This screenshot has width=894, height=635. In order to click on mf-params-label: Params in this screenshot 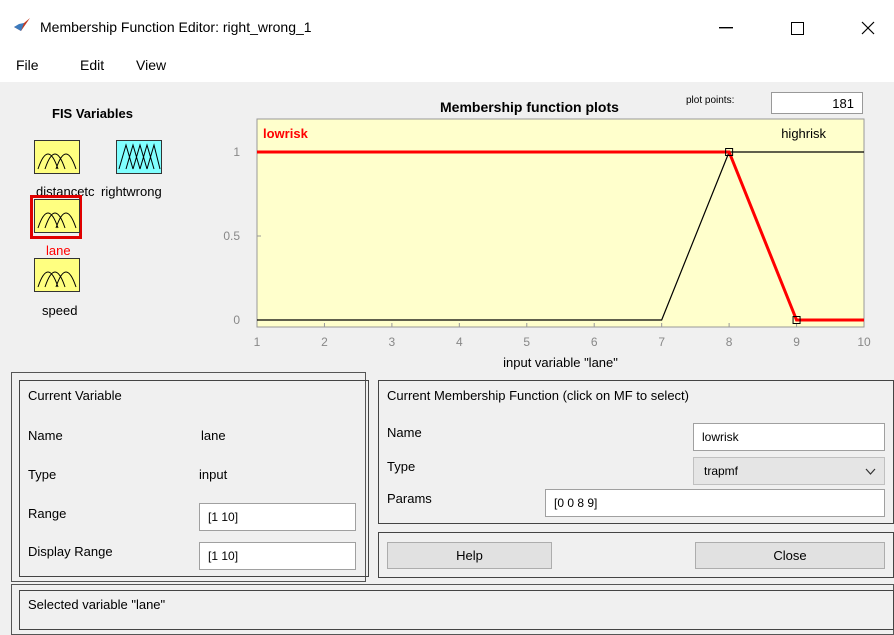, I will do `click(409, 498)`.